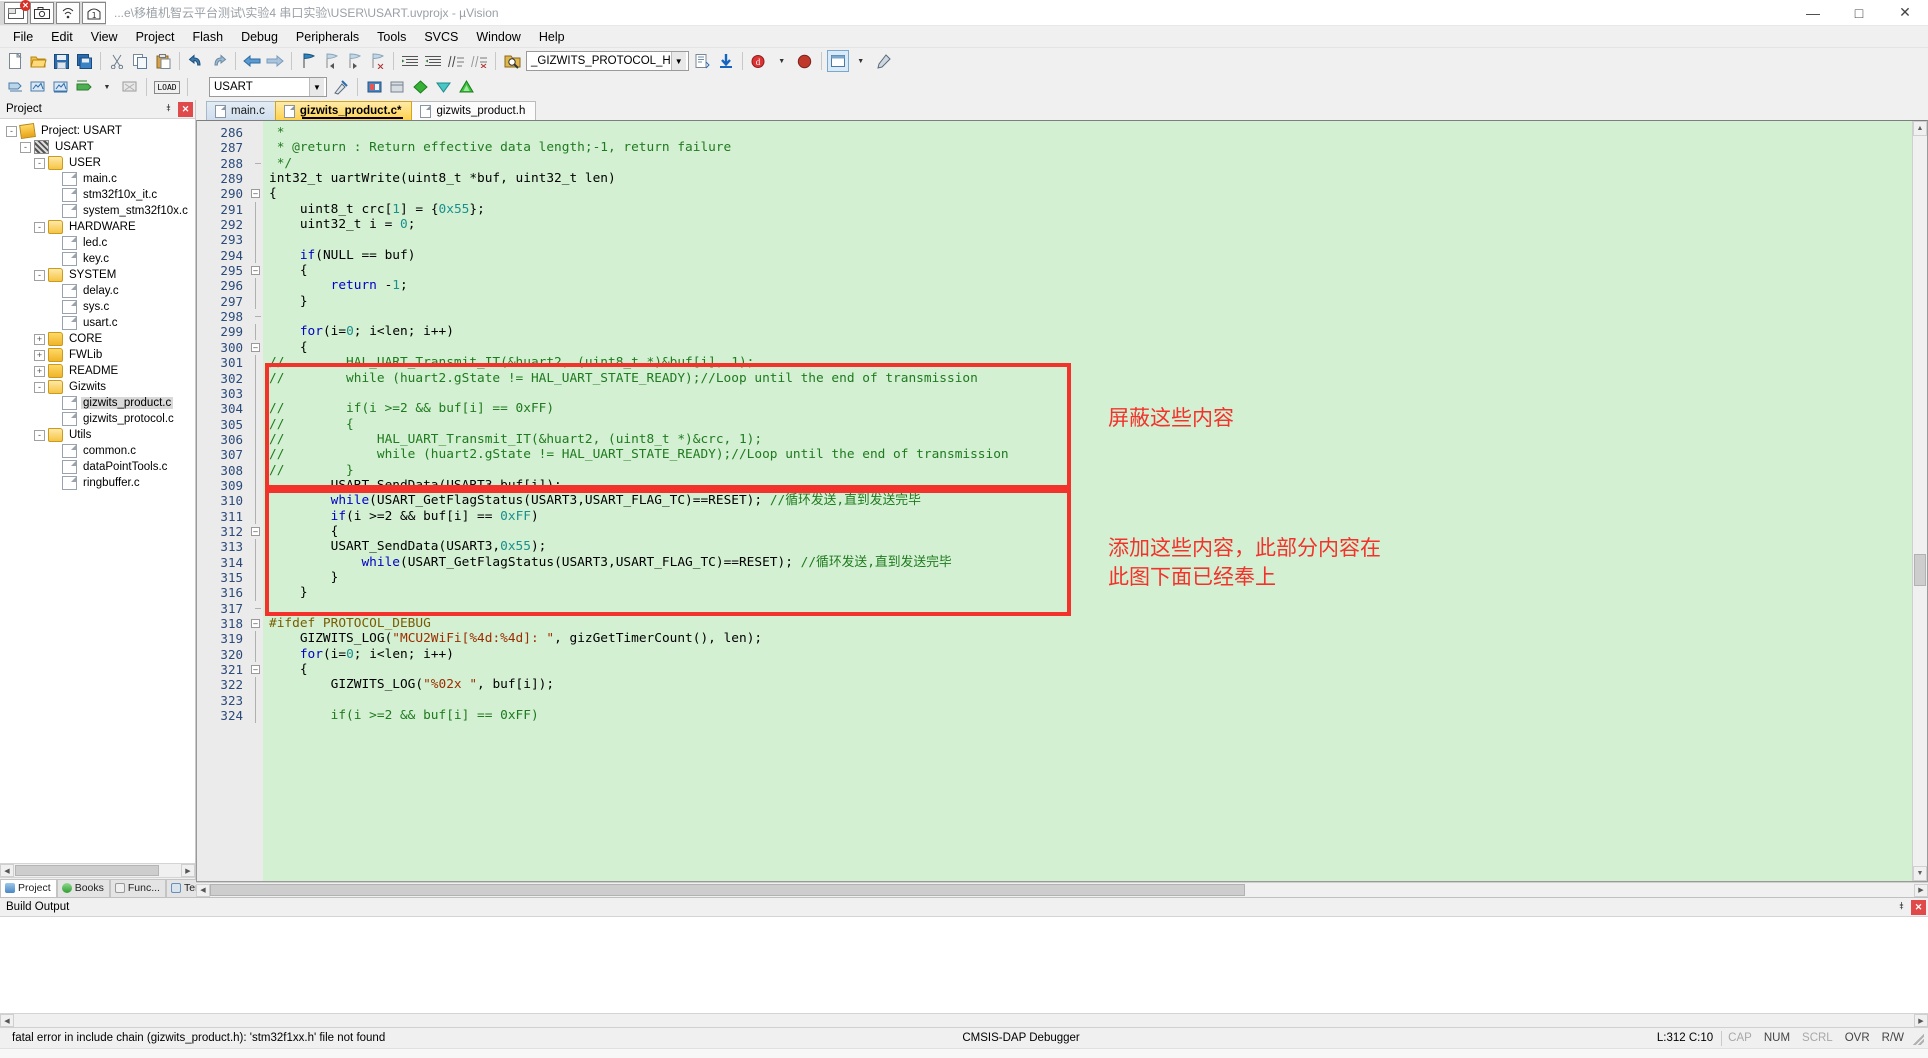 Image resolution: width=1928 pixels, height=1058 pixels. What do you see at coordinates (100, 275) in the screenshot?
I see `tree-item: - SYSTEM` at bounding box center [100, 275].